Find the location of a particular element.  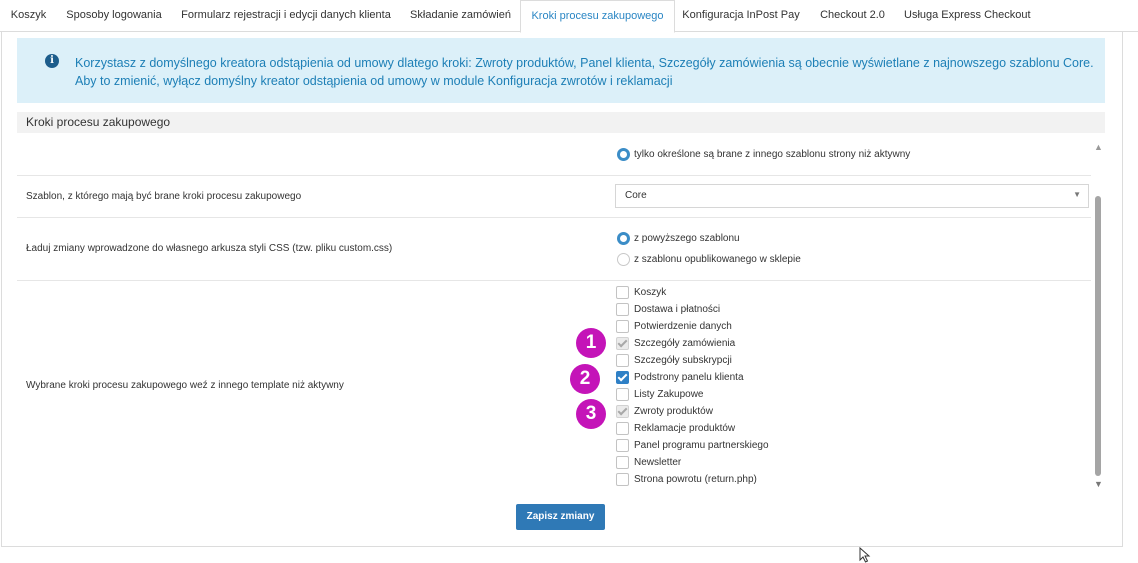

checkbox-label: Newsletter is located at coordinates (658, 462).